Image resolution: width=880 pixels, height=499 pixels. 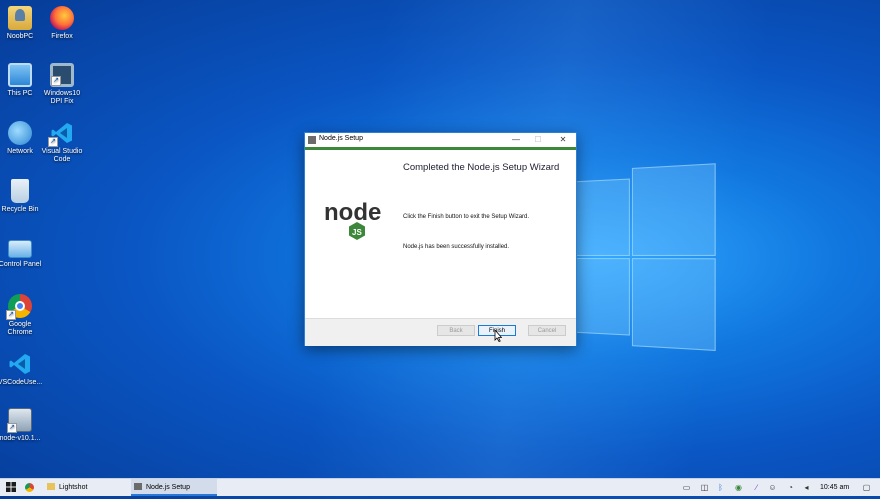 What do you see at coordinates (720, 487) in the screenshot?
I see `bluetooth-icon: ᛒ` at bounding box center [720, 487].